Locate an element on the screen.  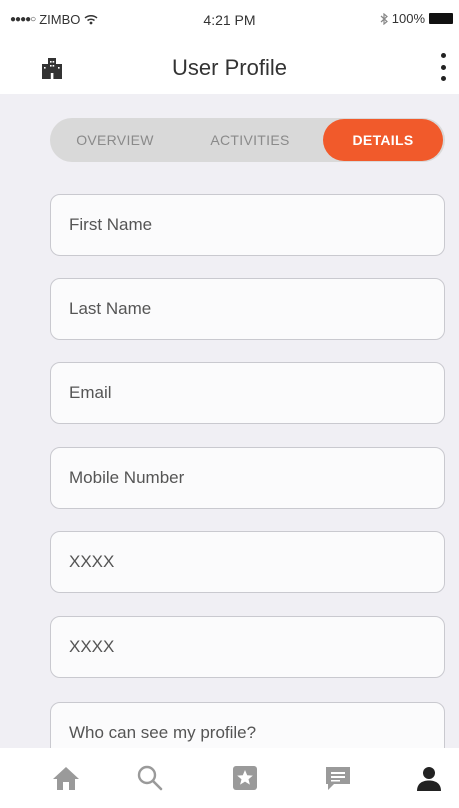
custom-field-2-placeholder: XXXX is located at coordinates (92, 646).